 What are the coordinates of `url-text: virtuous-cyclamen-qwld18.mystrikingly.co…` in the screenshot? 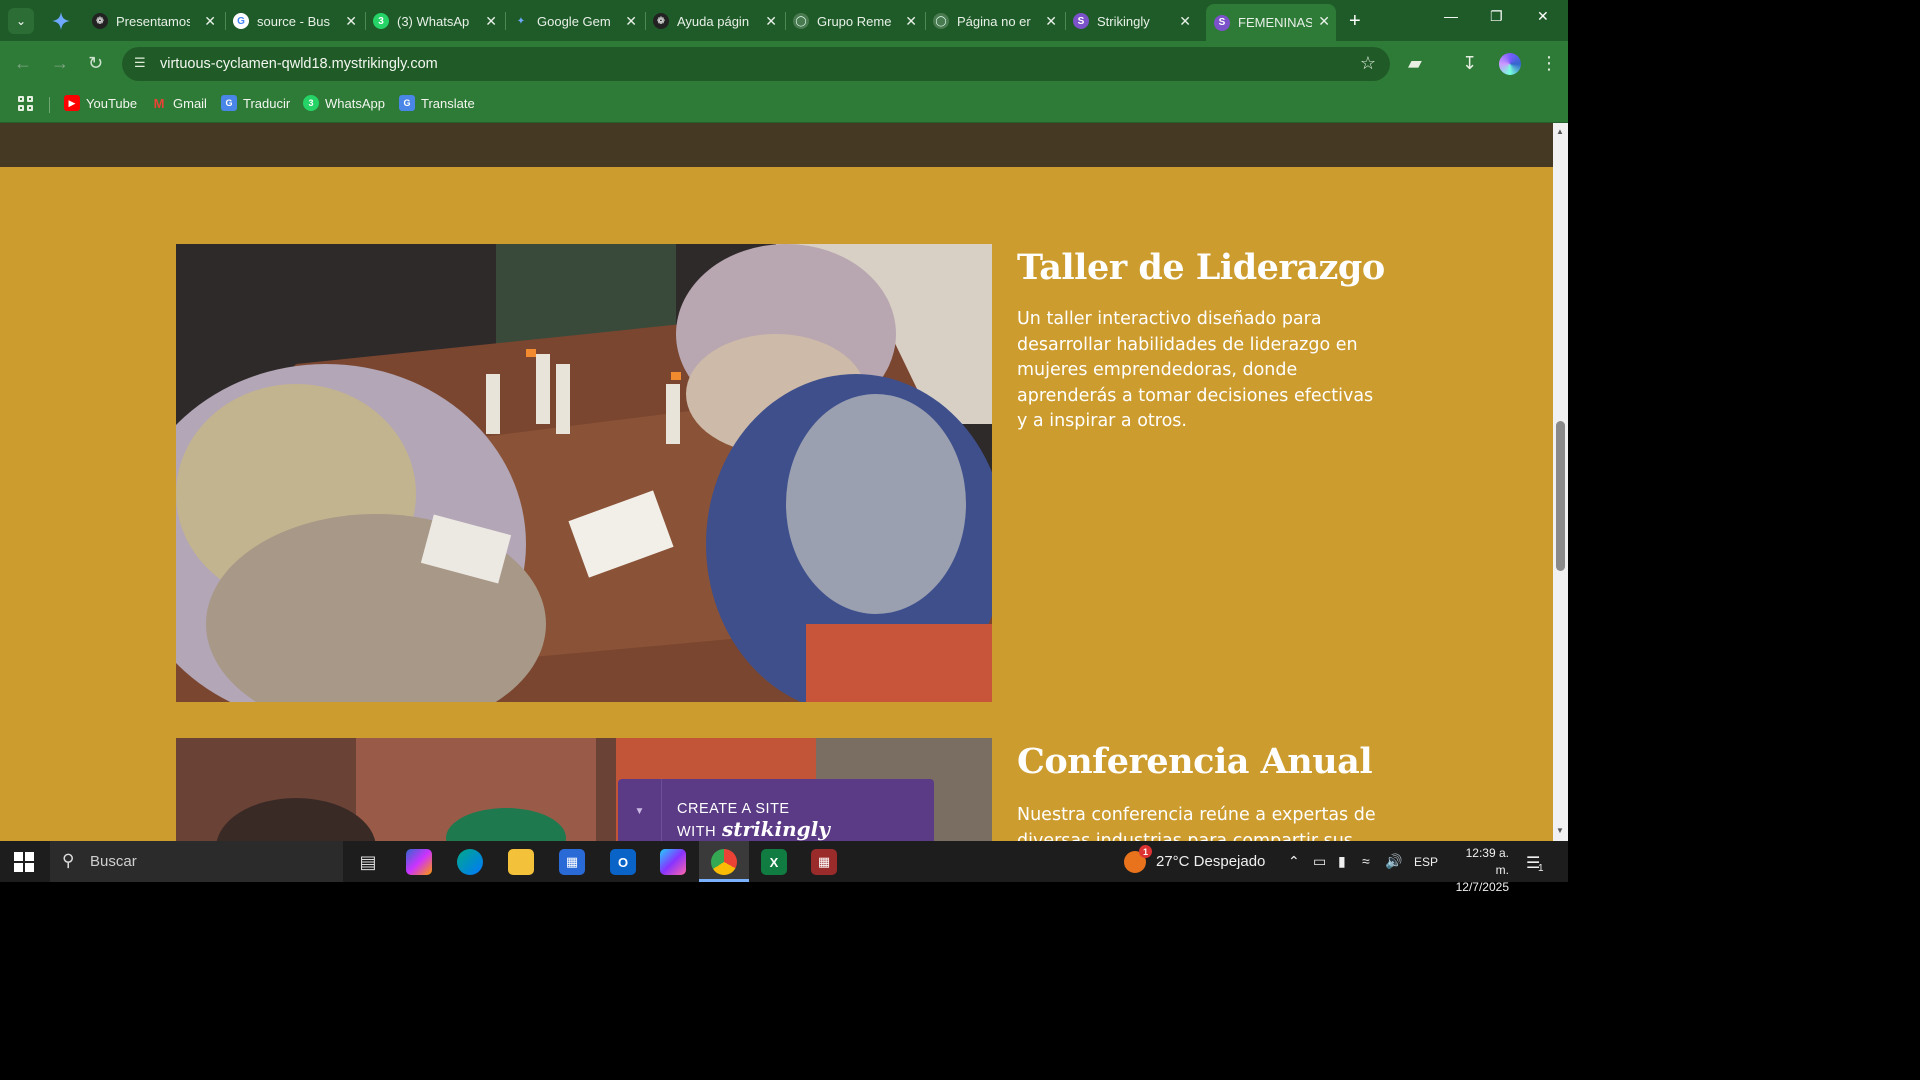 It's located at (299, 64).